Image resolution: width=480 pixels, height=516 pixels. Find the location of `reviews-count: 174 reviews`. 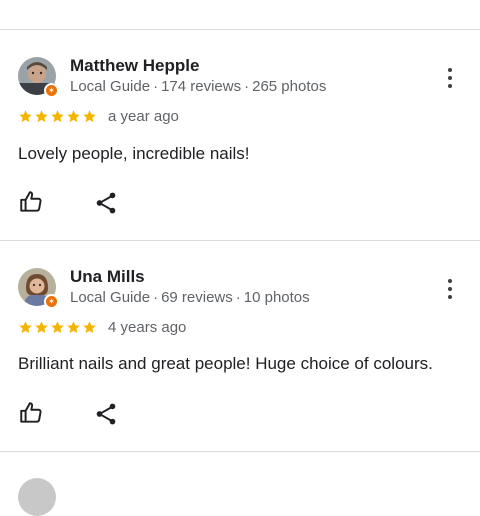

reviews-count: 174 reviews is located at coordinates (201, 86).